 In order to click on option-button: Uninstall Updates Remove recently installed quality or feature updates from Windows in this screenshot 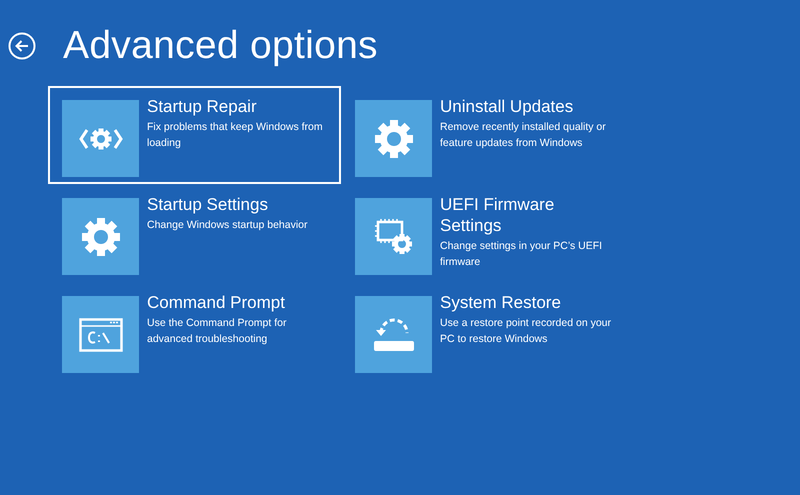, I will do `click(487, 135)`.